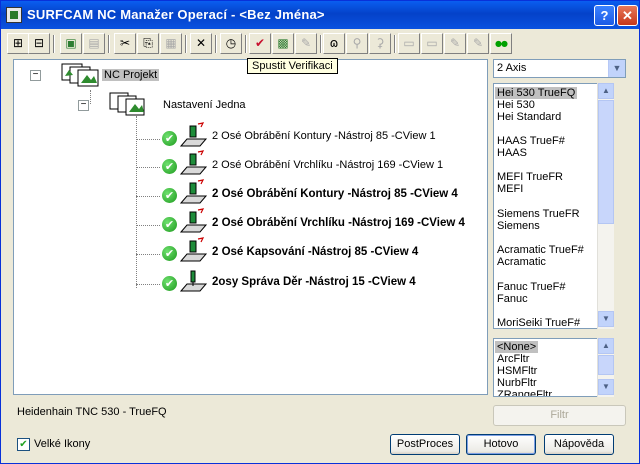 Image resolution: width=640 pixels, height=464 pixels. What do you see at coordinates (501, 444) in the screenshot?
I see `done-button: Hotovo` at bounding box center [501, 444].